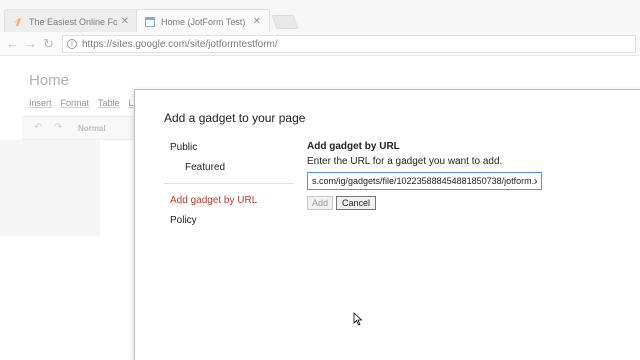  I want to click on sidebar-item-featured: Featured, so click(205, 167).